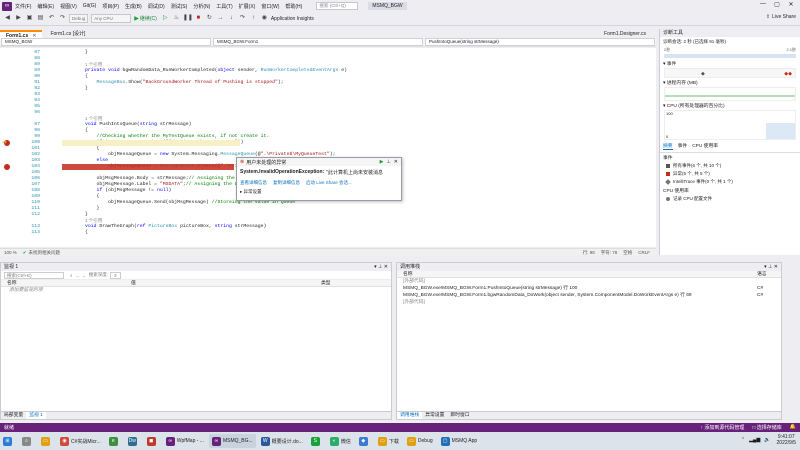 This screenshot has height=450, width=800. What do you see at coordinates (152, 441) in the screenshot?
I see `taskbar-app: ◼` at bounding box center [152, 441].